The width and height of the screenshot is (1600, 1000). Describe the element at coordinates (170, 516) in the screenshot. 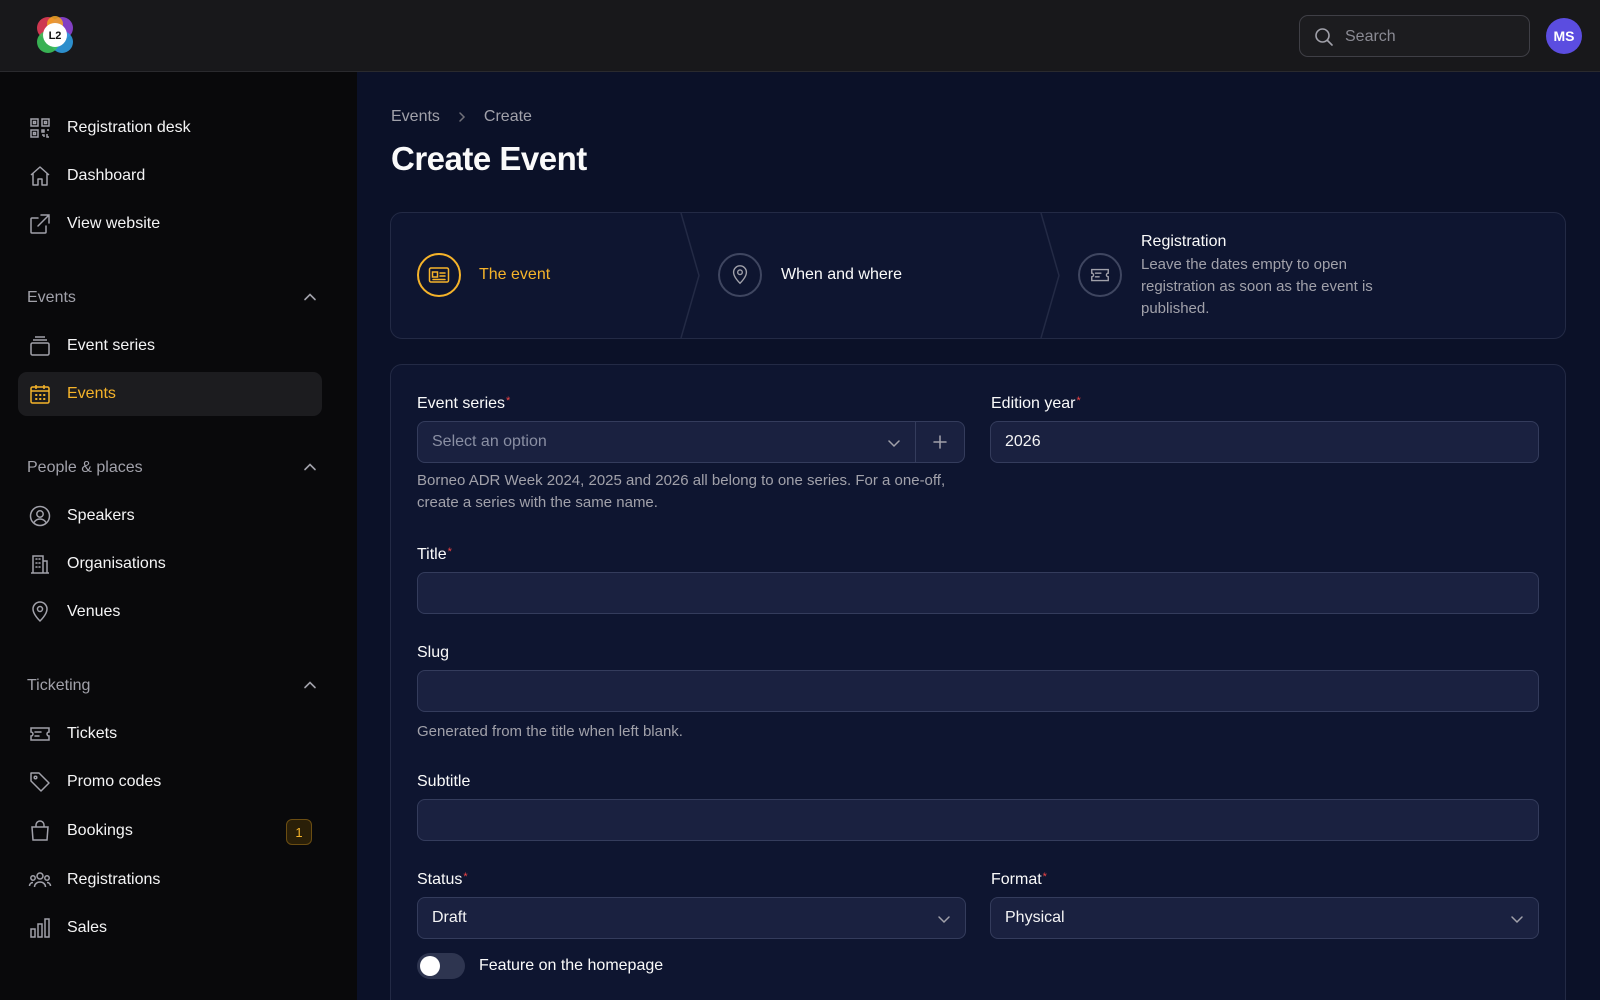

I see `sidebar-item-speakers: Speakers` at that location.